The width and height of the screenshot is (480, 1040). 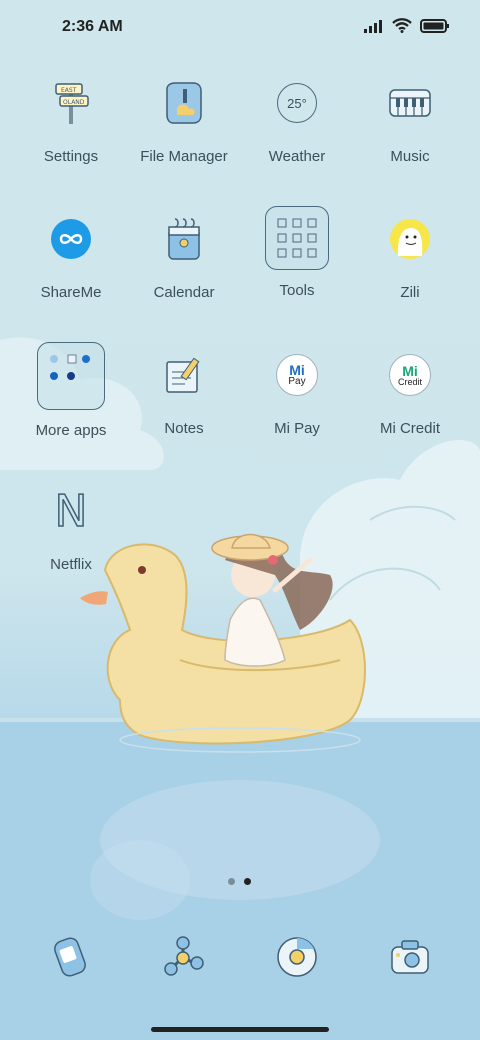 What do you see at coordinates (74, 102) in the screenshot?
I see `svg-text: OLAND` at bounding box center [74, 102].